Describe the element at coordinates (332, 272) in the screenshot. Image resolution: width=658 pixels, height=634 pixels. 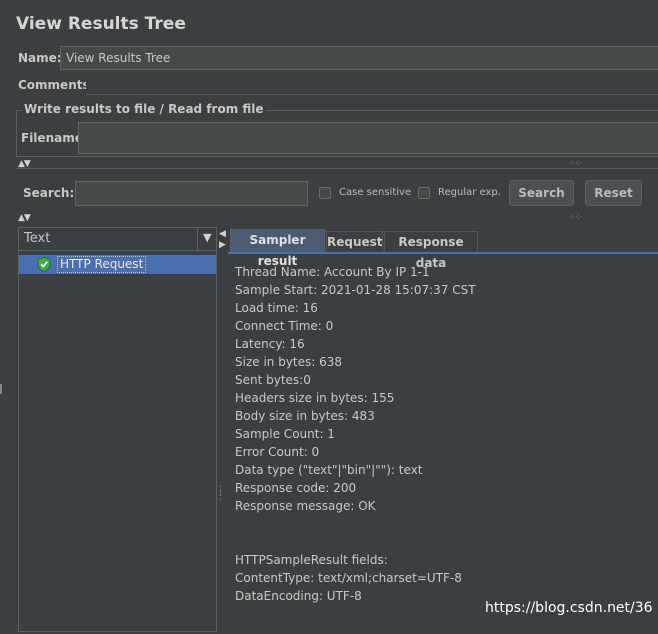
I see `result-line: Thread Name: Account By IP 1-1` at that location.